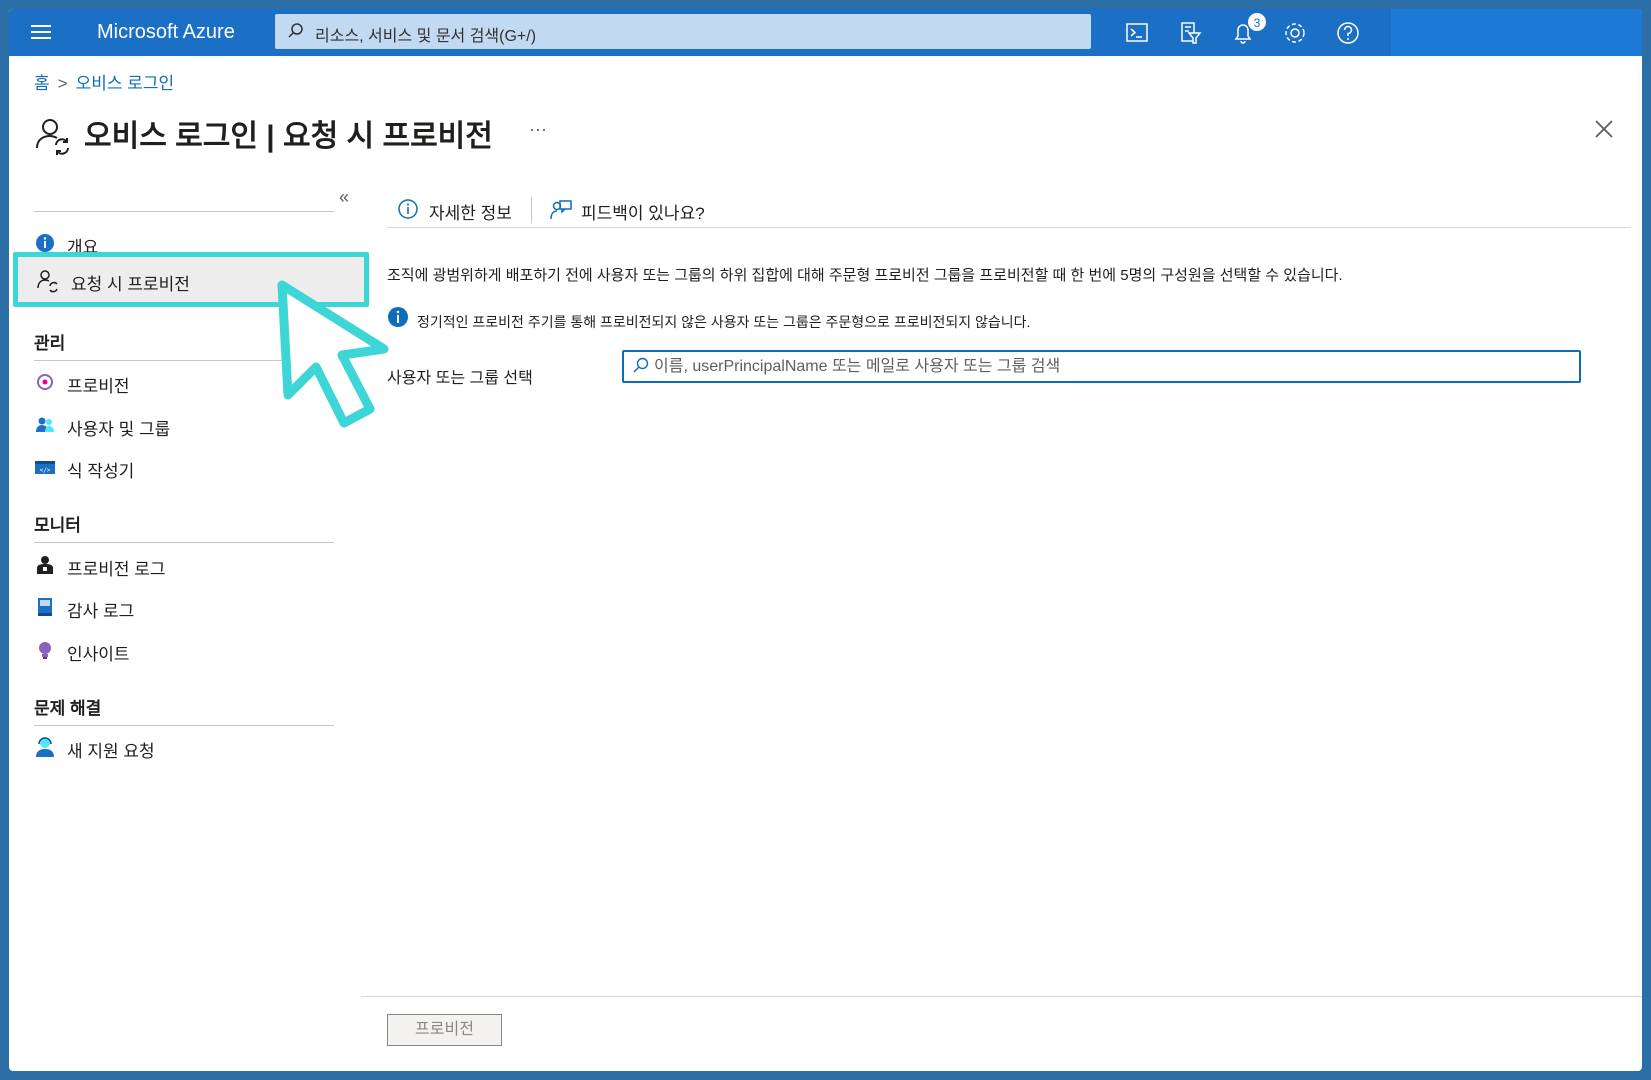 The width and height of the screenshot is (1651, 1080). Describe the element at coordinates (166, 32) in the screenshot. I see `brand-name: Microsoft Azure` at that location.